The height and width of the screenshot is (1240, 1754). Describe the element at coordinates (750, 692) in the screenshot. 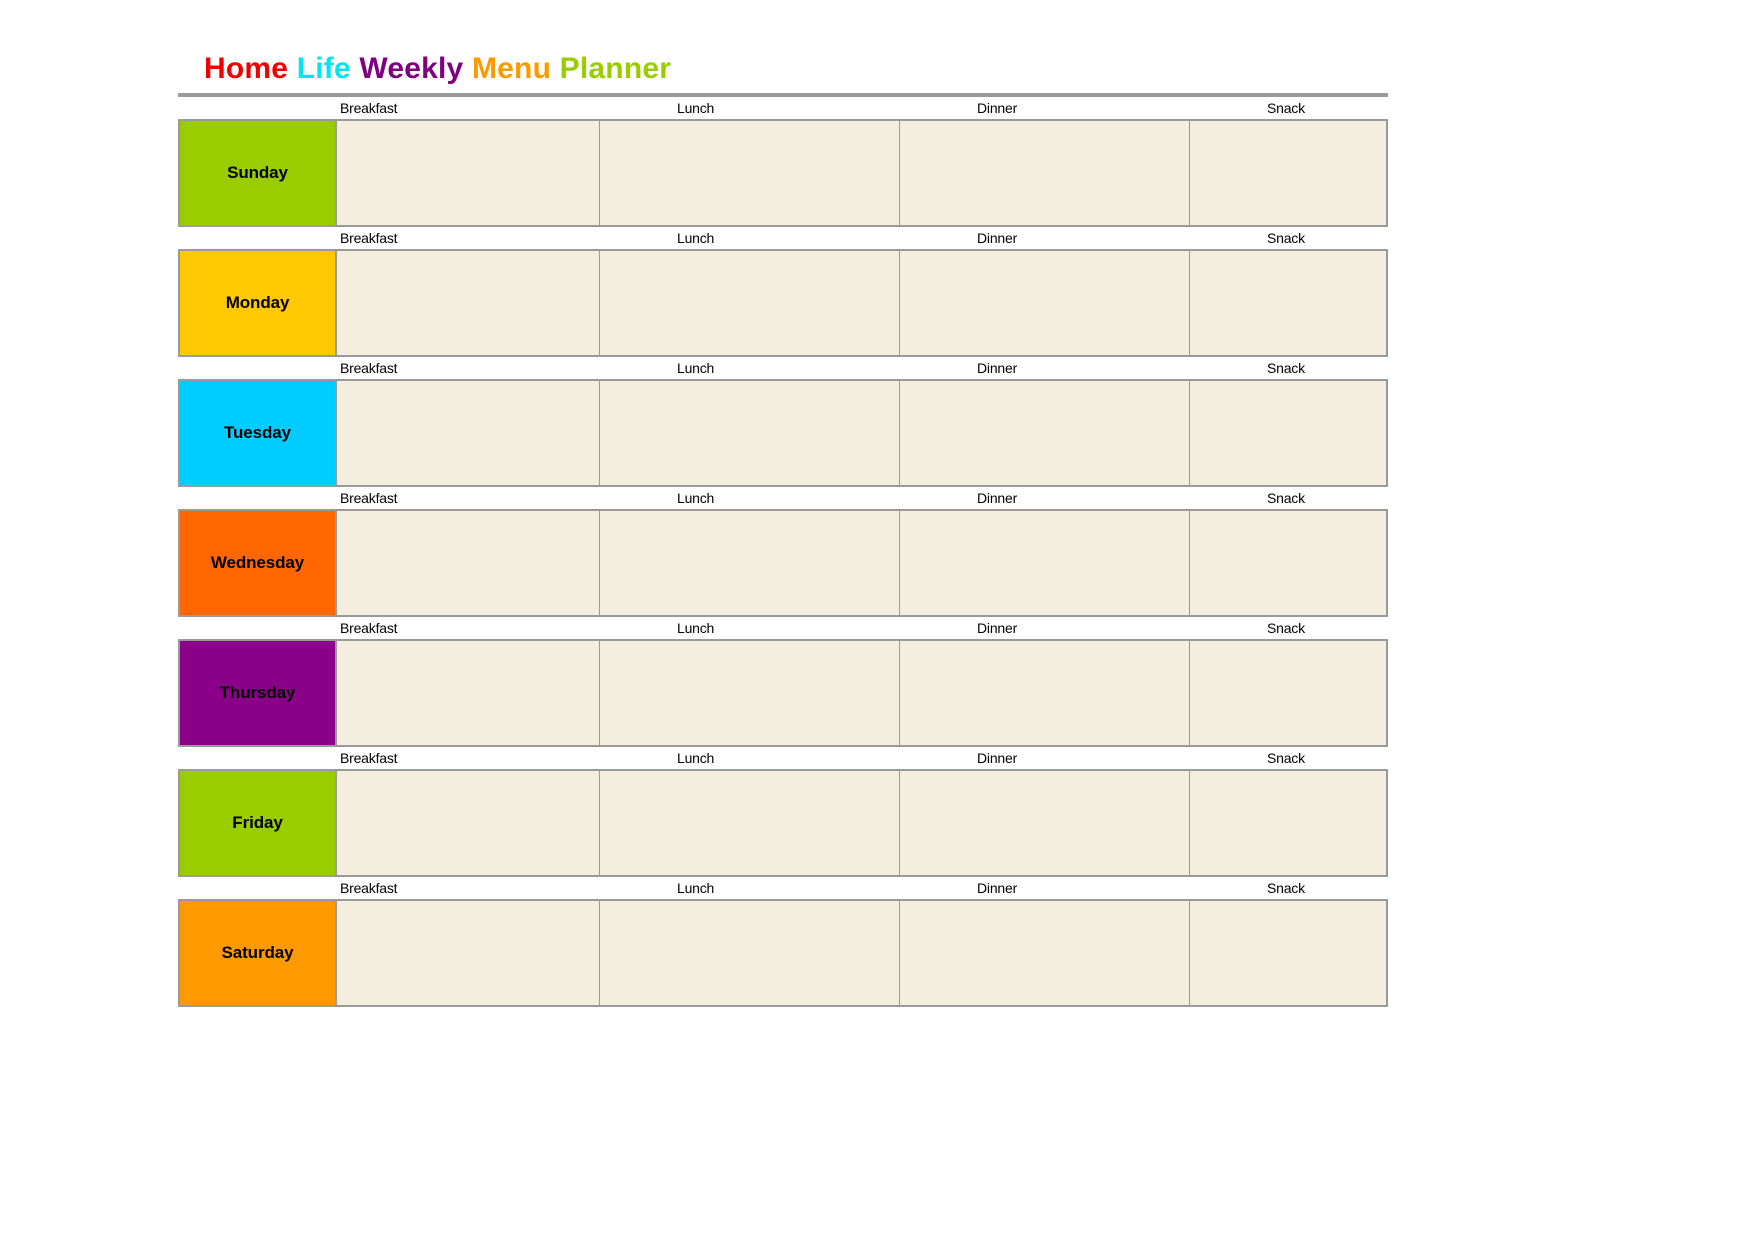

I see `meal-cell-thursday-lunch` at that location.